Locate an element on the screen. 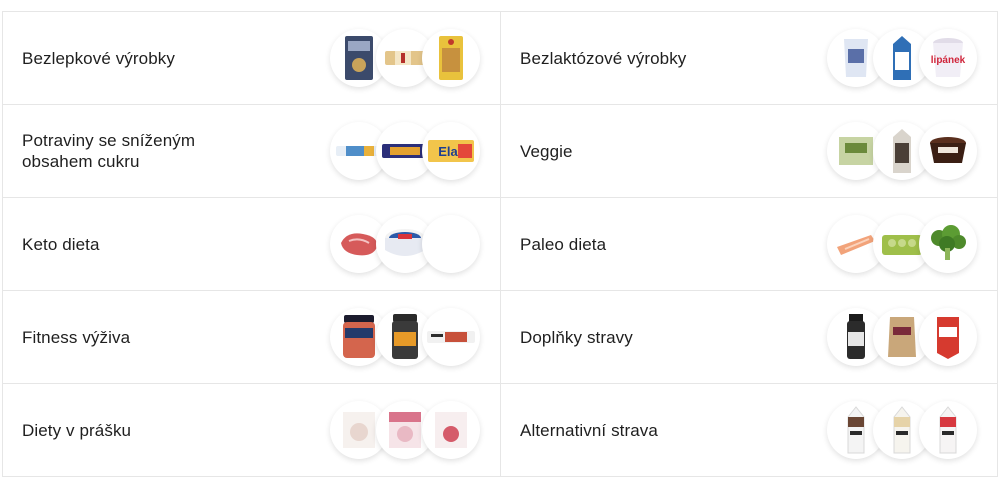 The height and width of the screenshot is (487, 1000). meal-shake-strawberry-icon is located at coordinates (948, 430).